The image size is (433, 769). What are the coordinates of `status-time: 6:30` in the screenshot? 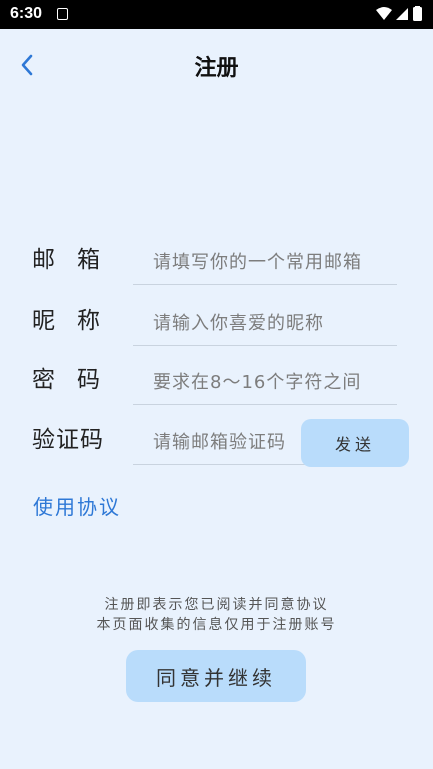 It's located at (26, 13).